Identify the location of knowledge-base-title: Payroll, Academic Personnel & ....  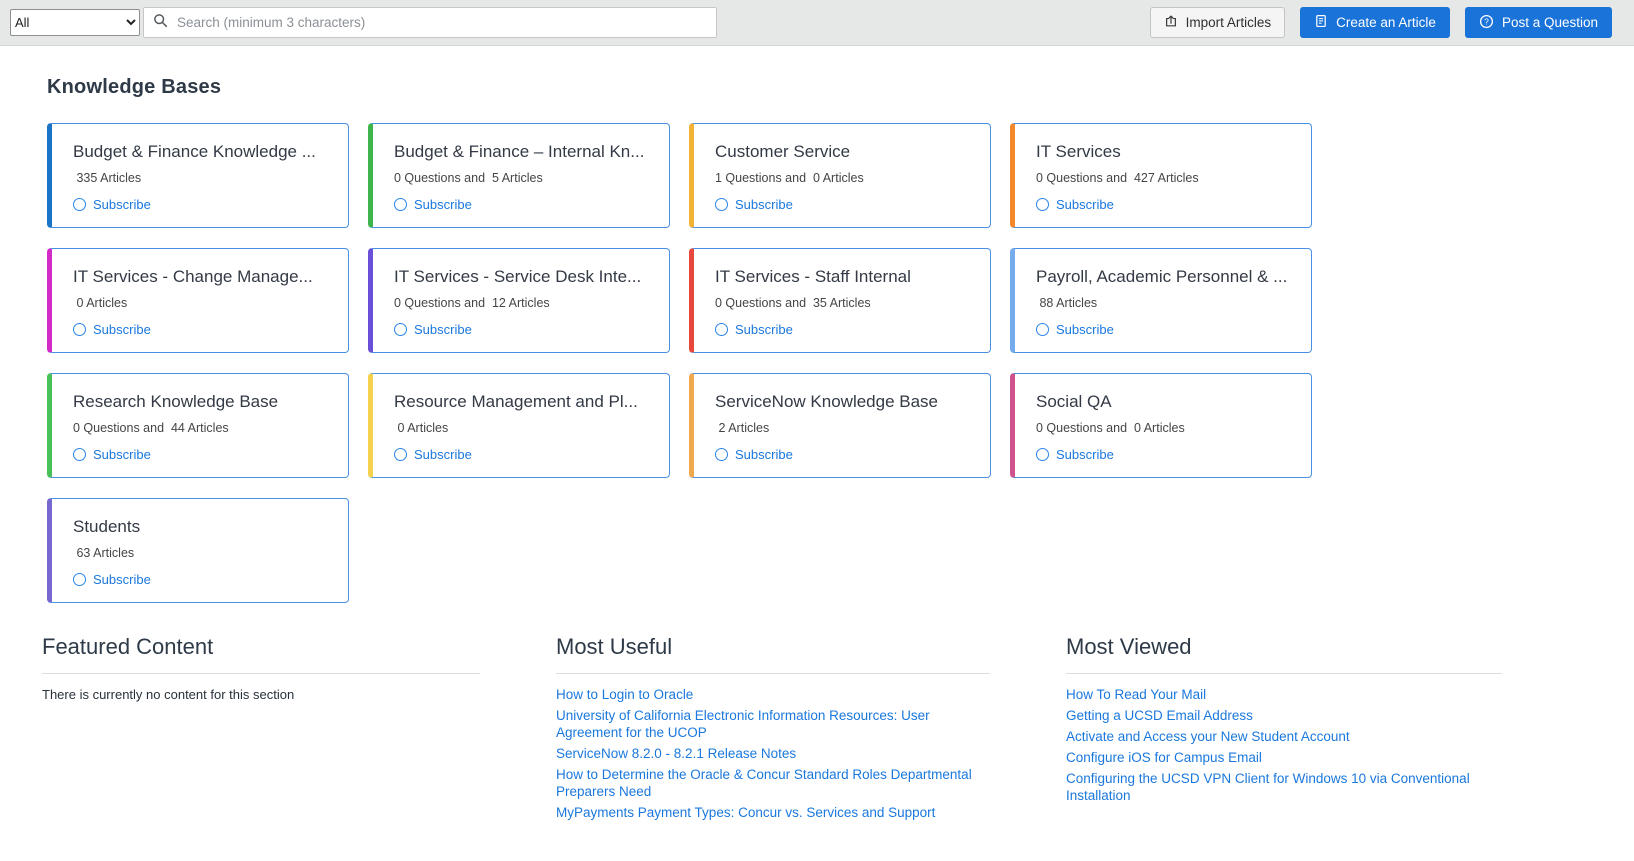
(1162, 276).